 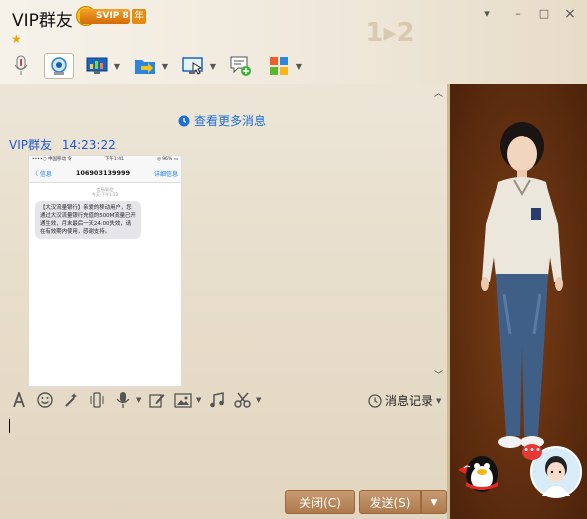 I want to click on close-button: 关闭(C), so click(x=320, y=502).